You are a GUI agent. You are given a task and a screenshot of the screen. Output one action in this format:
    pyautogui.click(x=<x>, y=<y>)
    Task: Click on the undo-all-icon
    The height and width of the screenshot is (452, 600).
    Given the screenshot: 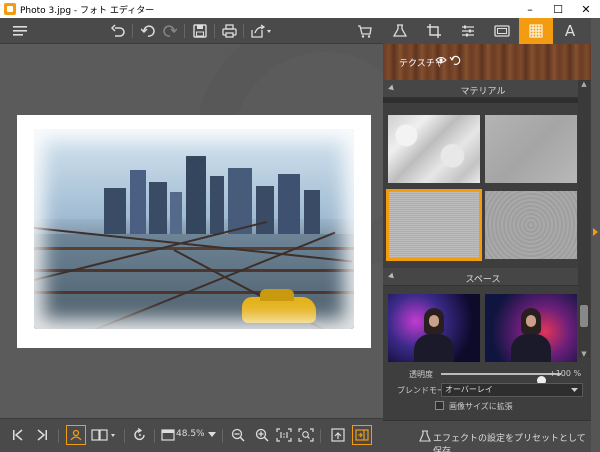 What is the action you would take?
    pyautogui.click(x=118, y=31)
    